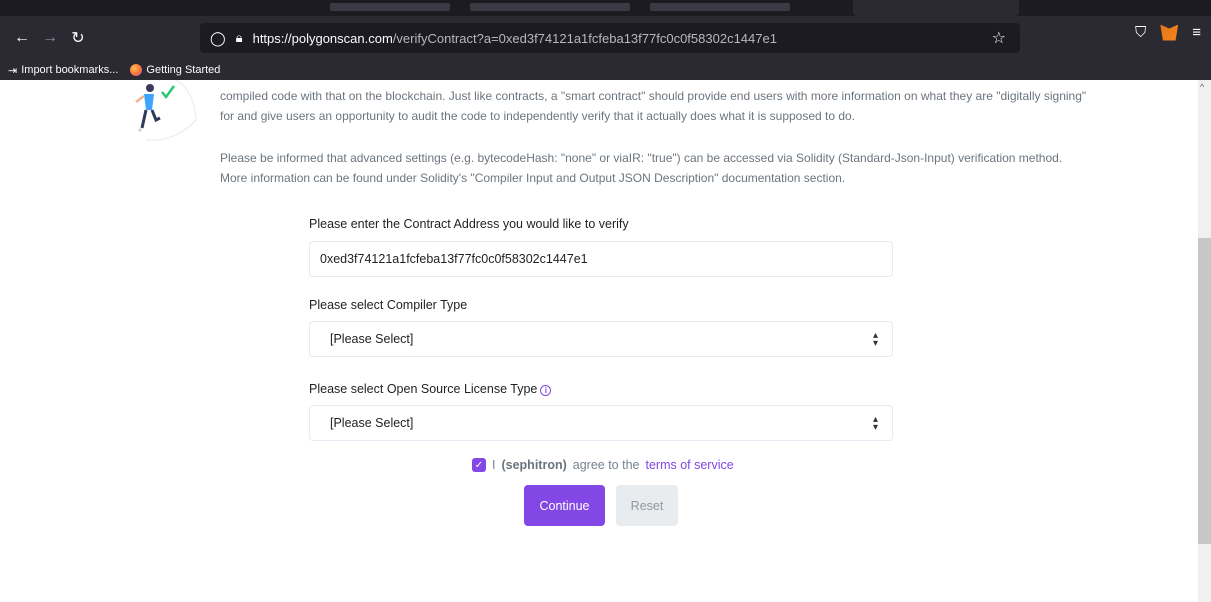 The width and height of the screenshot is (1211, 602). What do you see at coordinates (601, 339) in the screenshot?
I see `compiler-type-select: [Please Select] ▴ ▾` at bounding box center [601, 339].